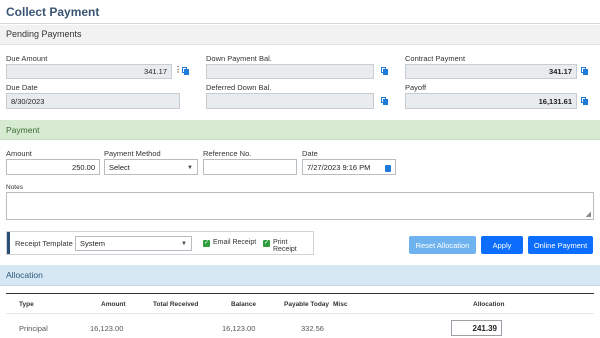 The image size is (600, 338). What do you see at coordinates (53, 167) in the screenshot?
I see `amount-input: 250.00` at bounding box center [53, 167].